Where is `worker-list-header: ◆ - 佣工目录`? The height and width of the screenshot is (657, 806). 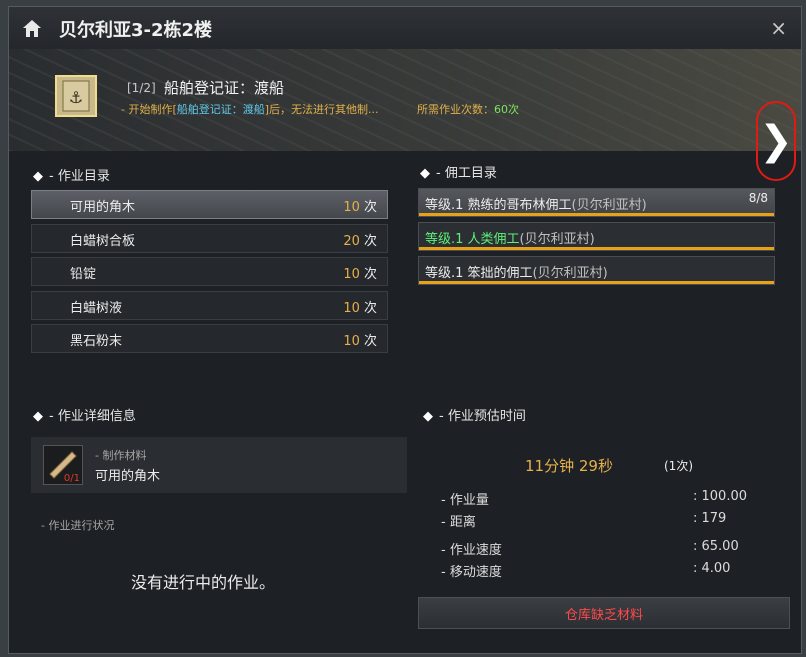
worker-list-header: ◆ - 佣工目录 is located at coordinates (458, 171).